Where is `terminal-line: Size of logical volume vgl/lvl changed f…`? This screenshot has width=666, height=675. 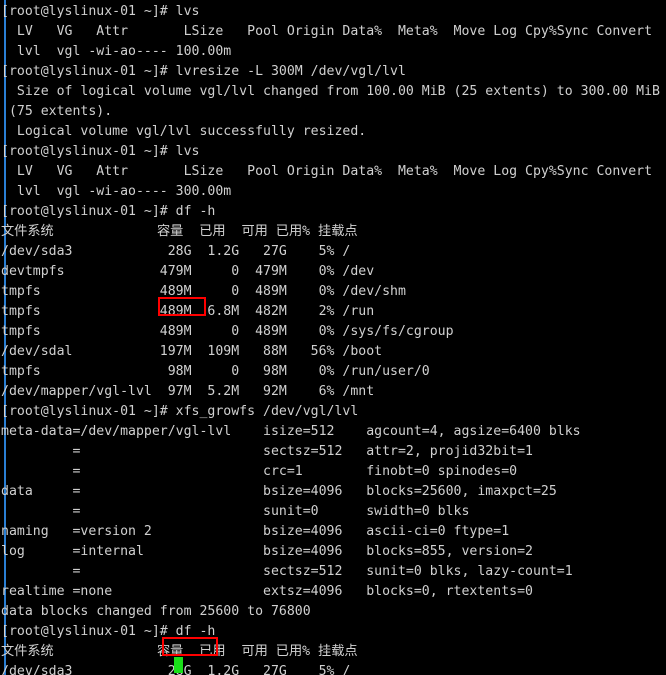 terminal-line: Size of logical volume vgl/lvl changed f… is located at coordinates (330, 91).